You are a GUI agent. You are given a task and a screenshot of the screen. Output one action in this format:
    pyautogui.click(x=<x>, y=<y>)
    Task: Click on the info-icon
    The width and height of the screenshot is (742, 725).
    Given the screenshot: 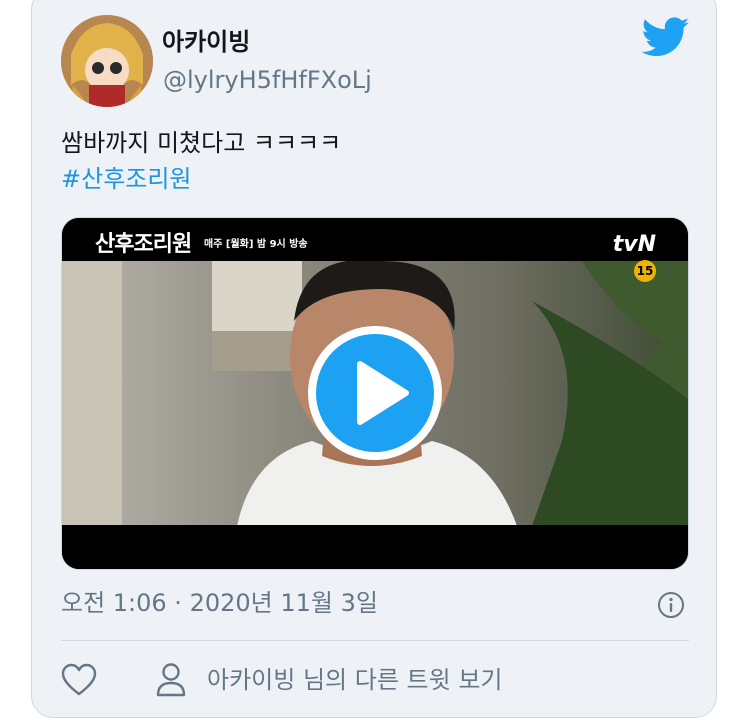 What is the action you would take?
    pyautogui.click(x=671, y=605)
    